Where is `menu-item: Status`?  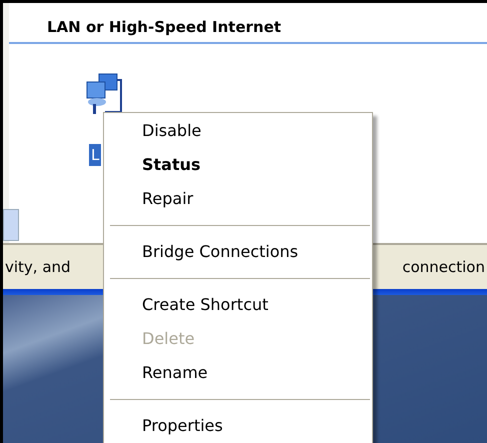 menu-item: Status is located at coordinates (238, 165).